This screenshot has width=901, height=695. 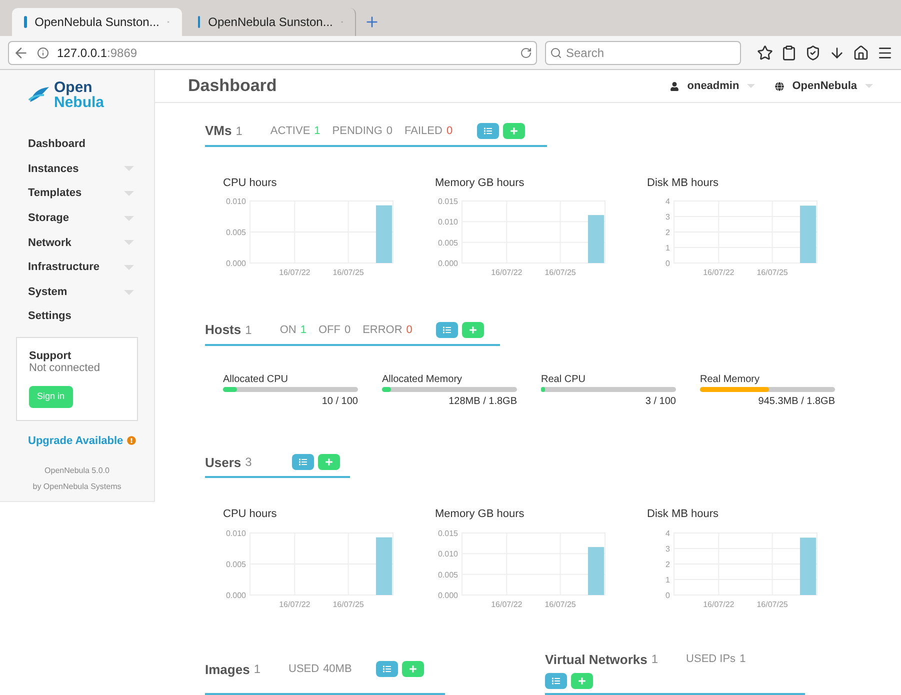 I want to click on chart-title: Disk MB hours, so click(x=683, y=183).